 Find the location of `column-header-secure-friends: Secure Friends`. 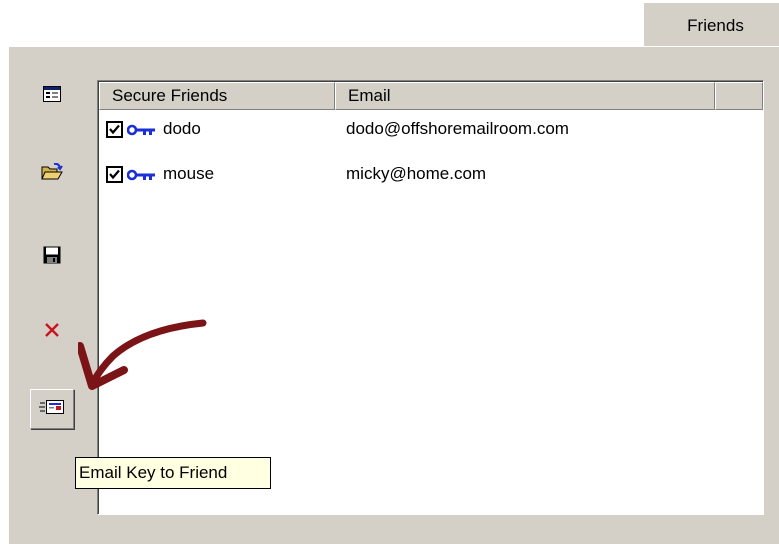

column-header-secure-friends: Secure Friends is located at coordinates (217, 96).